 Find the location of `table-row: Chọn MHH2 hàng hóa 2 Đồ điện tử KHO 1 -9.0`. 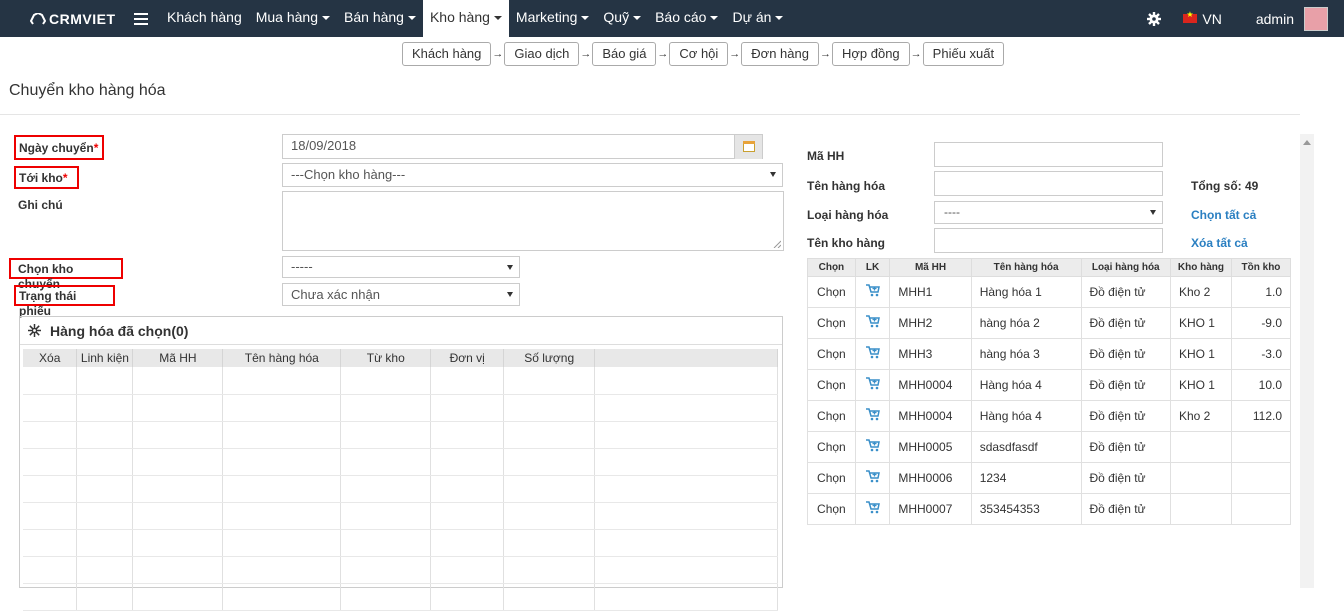

table-row: Chọn MHH2 hàng hóa 2 Đồ điện tử KHO 1 -9.0 is located at coordinates (1049, 323).